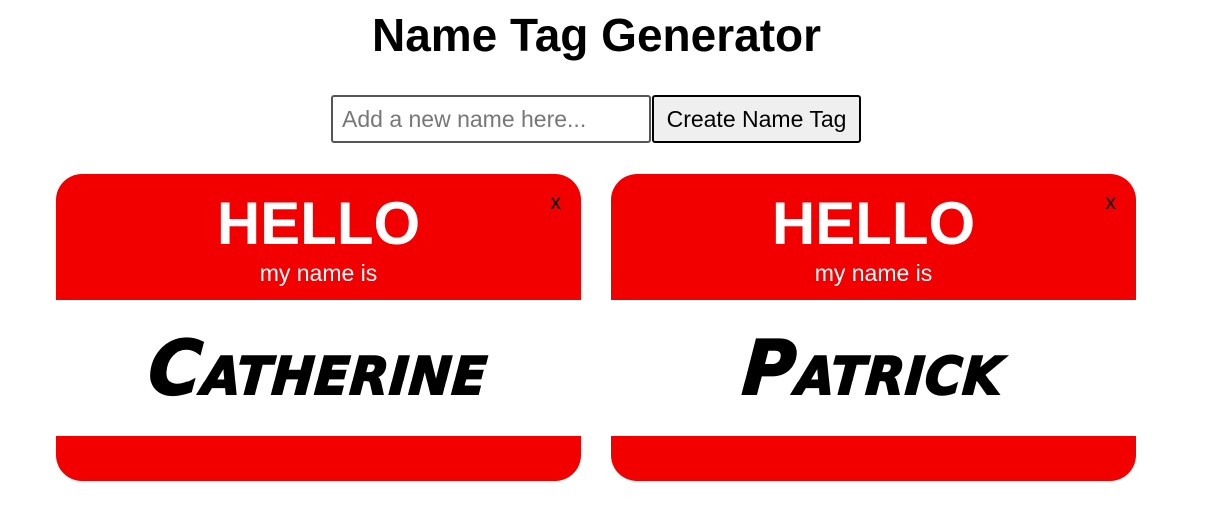 The height and width of the screenshot is (523, 1207). Describe the element at coordinates (596, 35) in the screenshot. I see `page-title: Name Tag Generator` at that location.